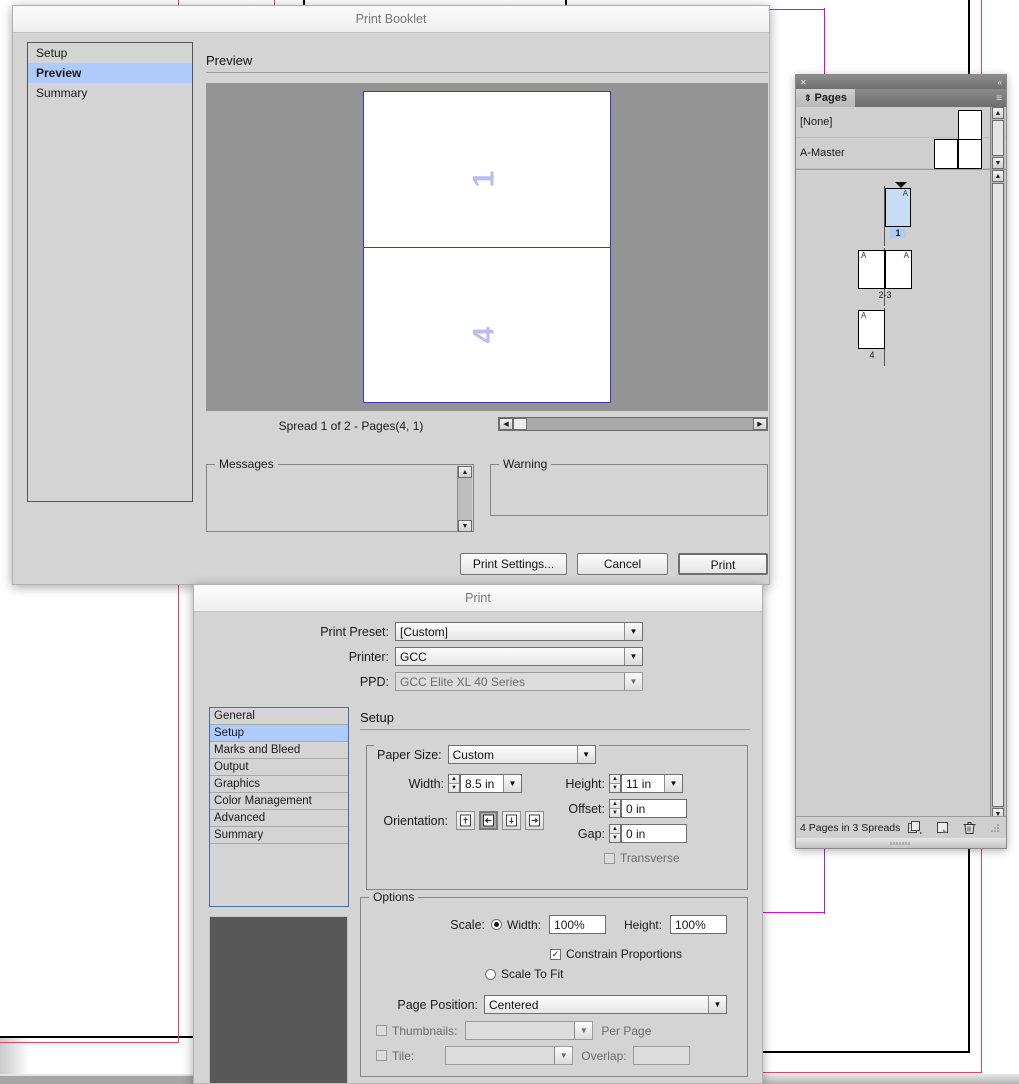  What do you see at coordinates (760, 424) in the screenshot?
I see `scroll-right-icon: ▶` at bounding box center [760, 424].